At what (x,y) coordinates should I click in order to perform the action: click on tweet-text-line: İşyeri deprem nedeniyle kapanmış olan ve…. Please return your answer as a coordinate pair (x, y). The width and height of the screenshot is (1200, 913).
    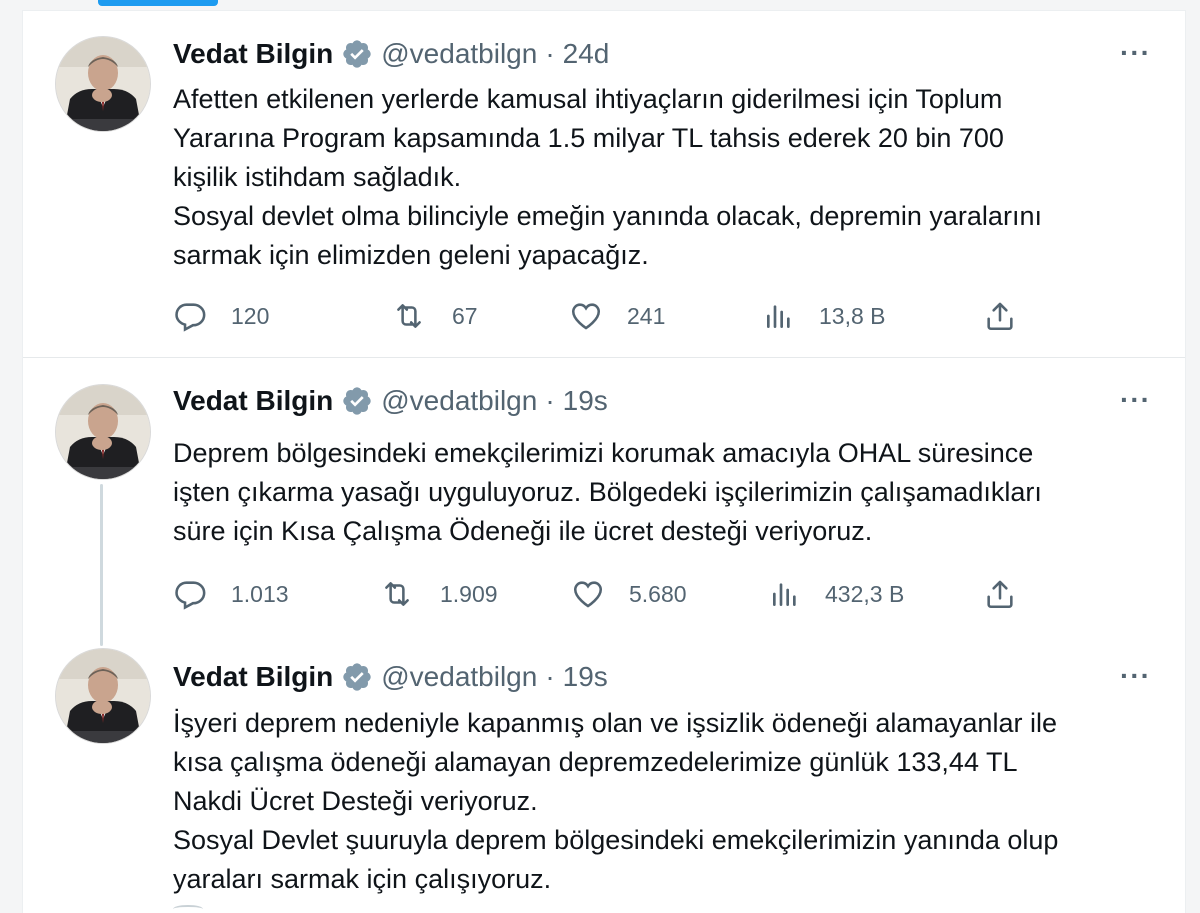
    Looking at the image, I should click on (615, 723).